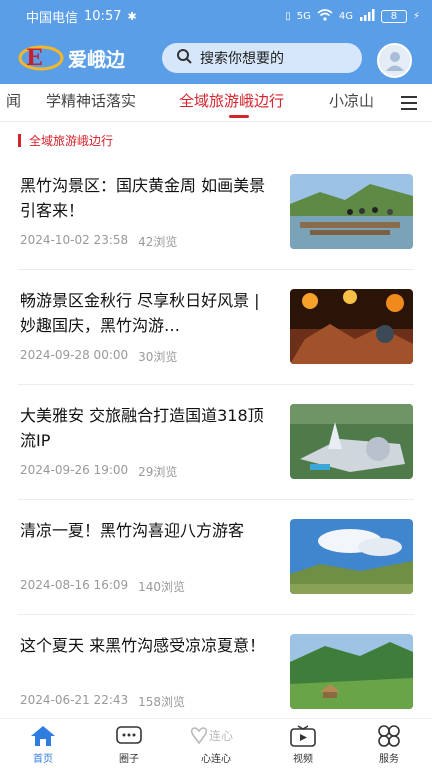 Image resolution: width=432 pixels, height=768 pixels. Describe the element at coordinates (239, 116) in the screenshot. I see `active-tab-indicator` at that location.